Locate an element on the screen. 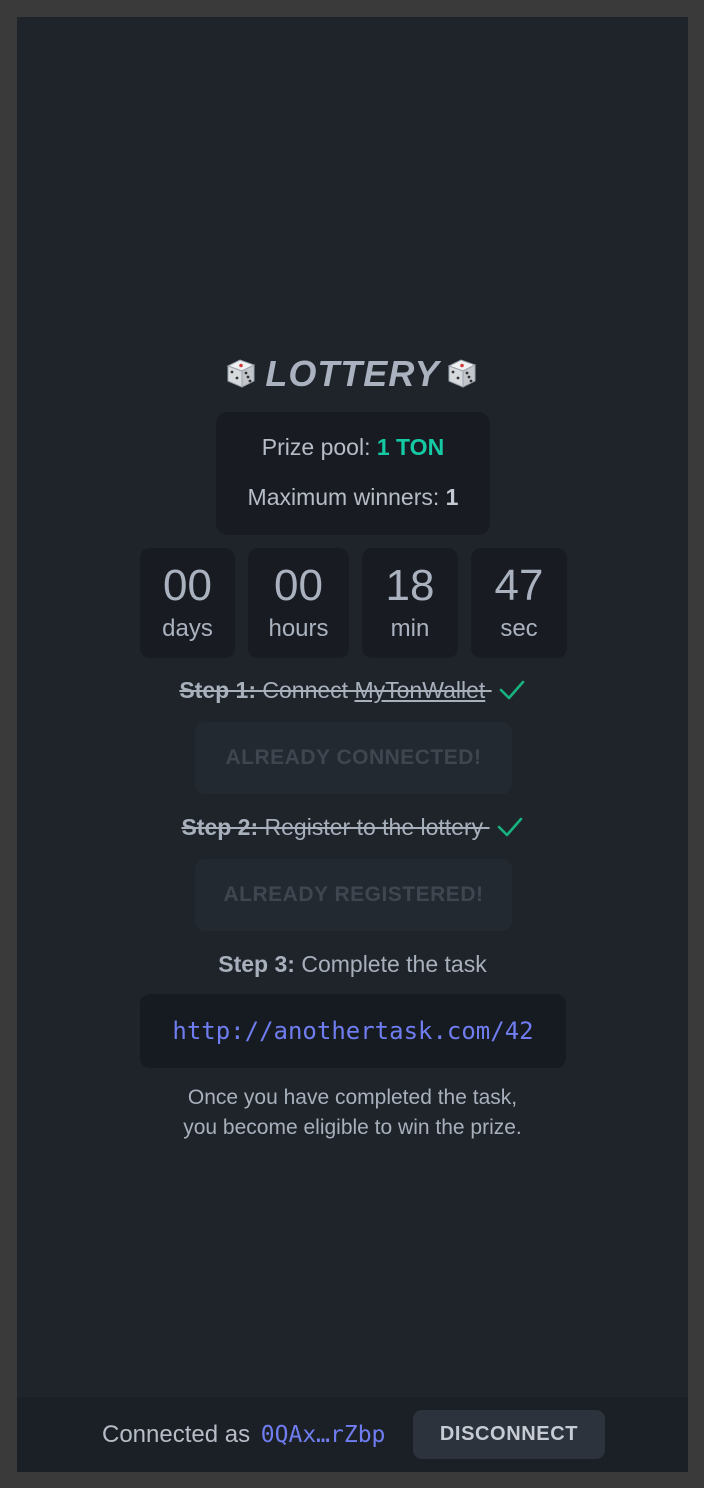 The image size is (704, 1488). countdown-min: 18 min is located at coordinates (410, 603).